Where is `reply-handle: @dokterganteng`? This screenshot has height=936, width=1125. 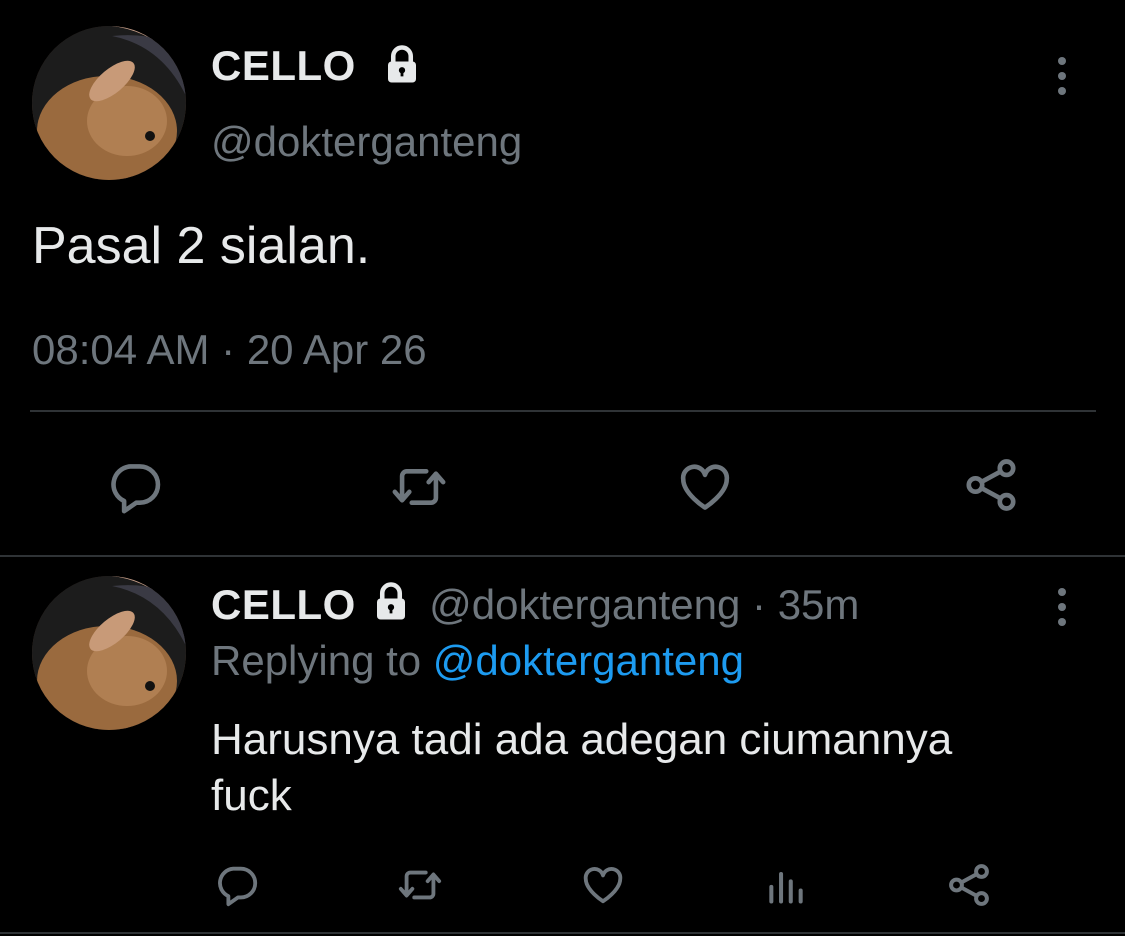 reply-handle: @dokterganteng is located at coordinates (584, 604).